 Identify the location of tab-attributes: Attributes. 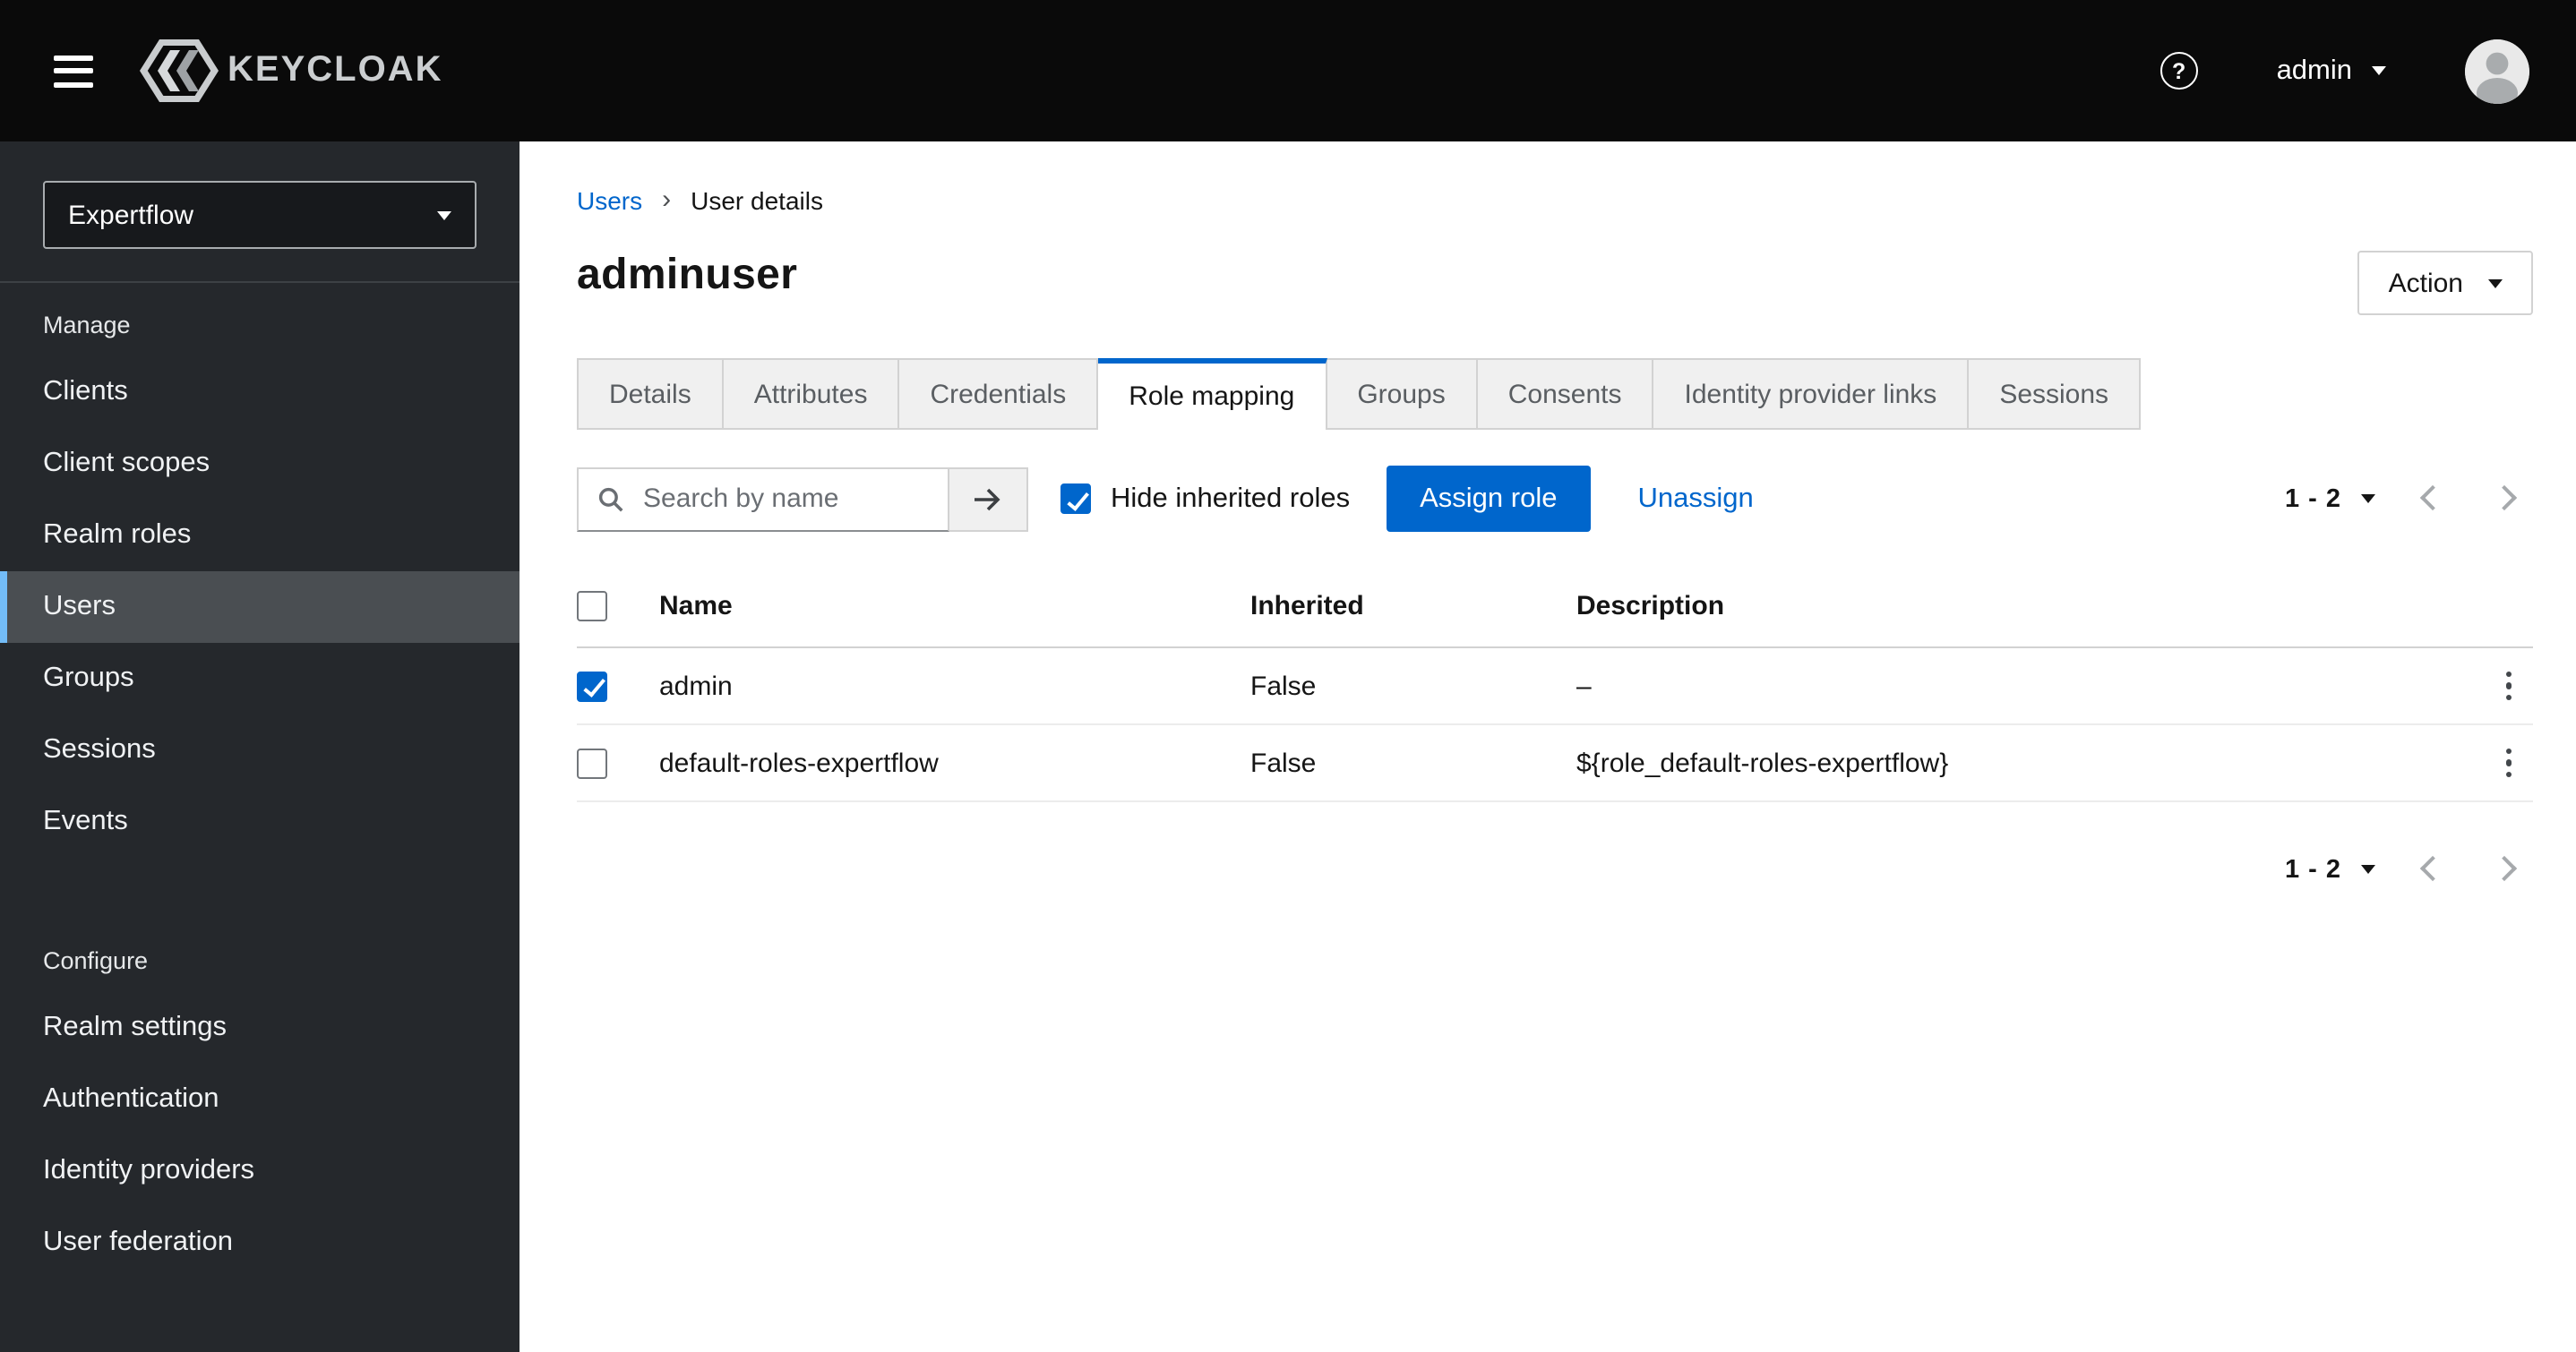
(811, 394).